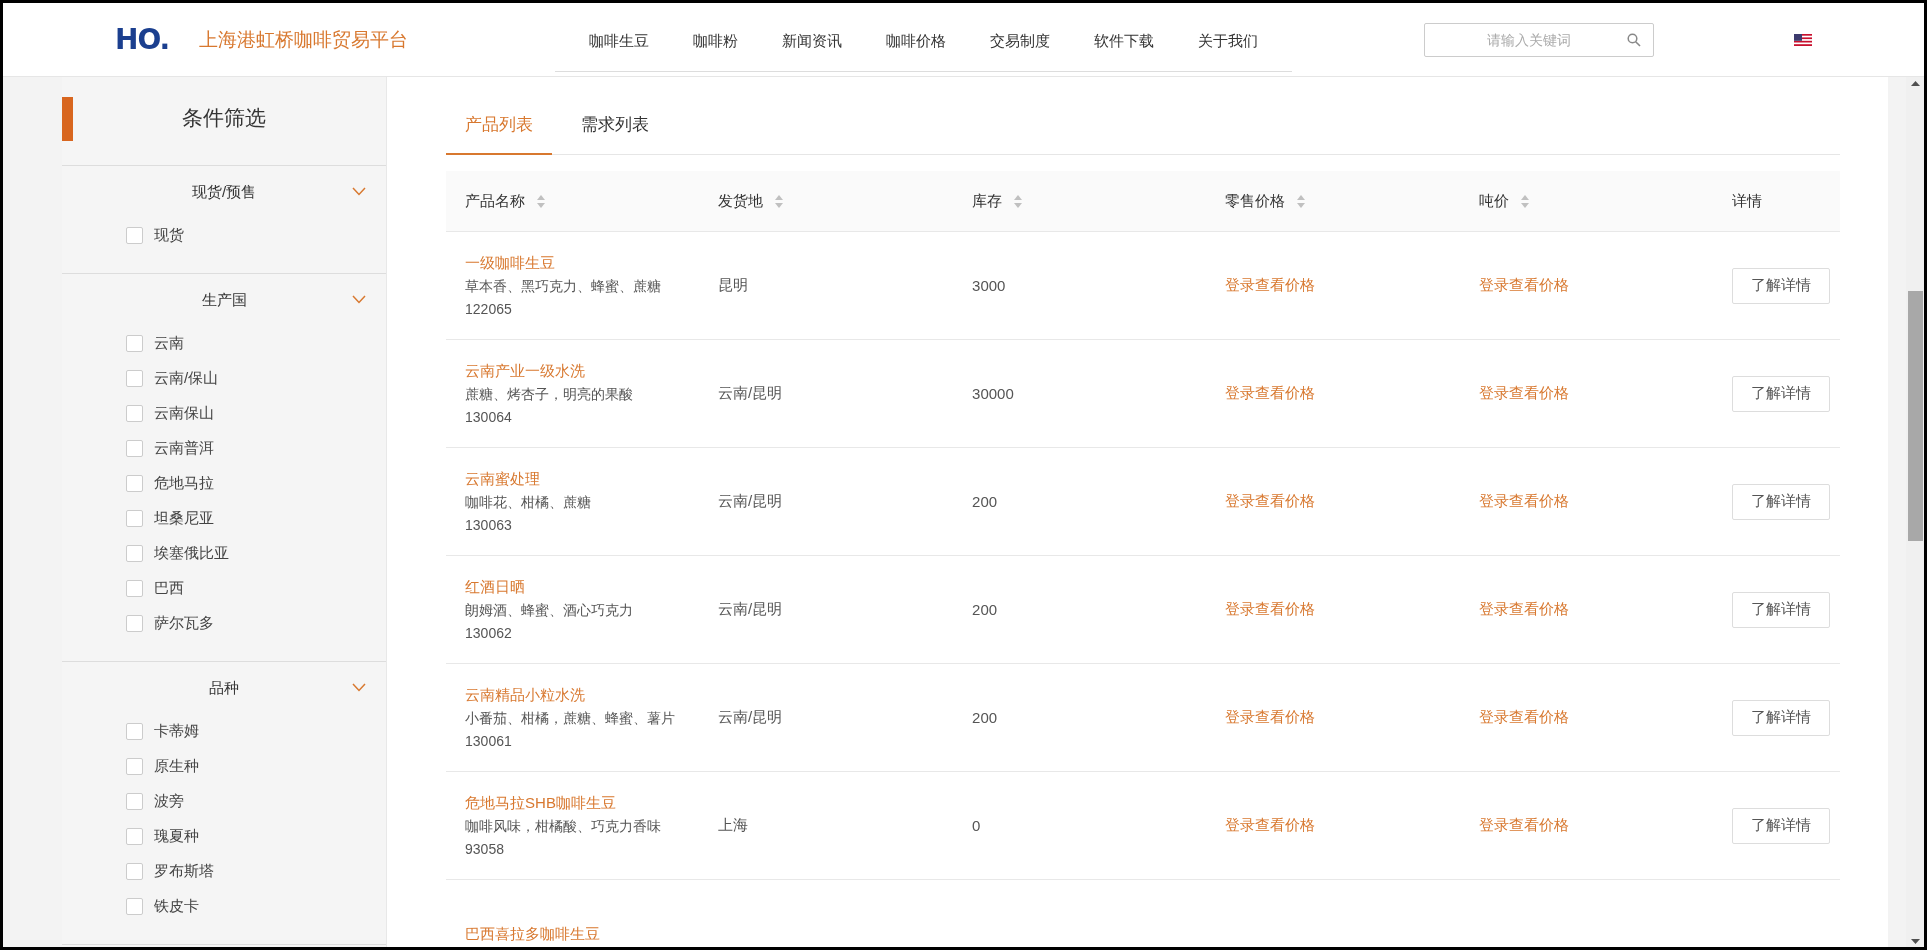  Describe the element at coordinates (550, 610) in the screenshot. I see `flavor-notes: 朗姆酒、蜂蜜、酒心巧克力` at that location.